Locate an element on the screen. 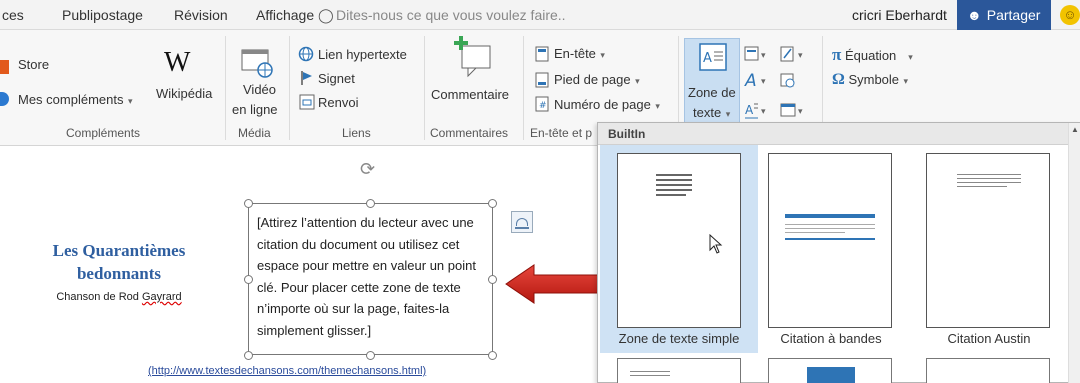 The image size is (1080, 383). red-arrow-icon is located at coordinates (553, 284).